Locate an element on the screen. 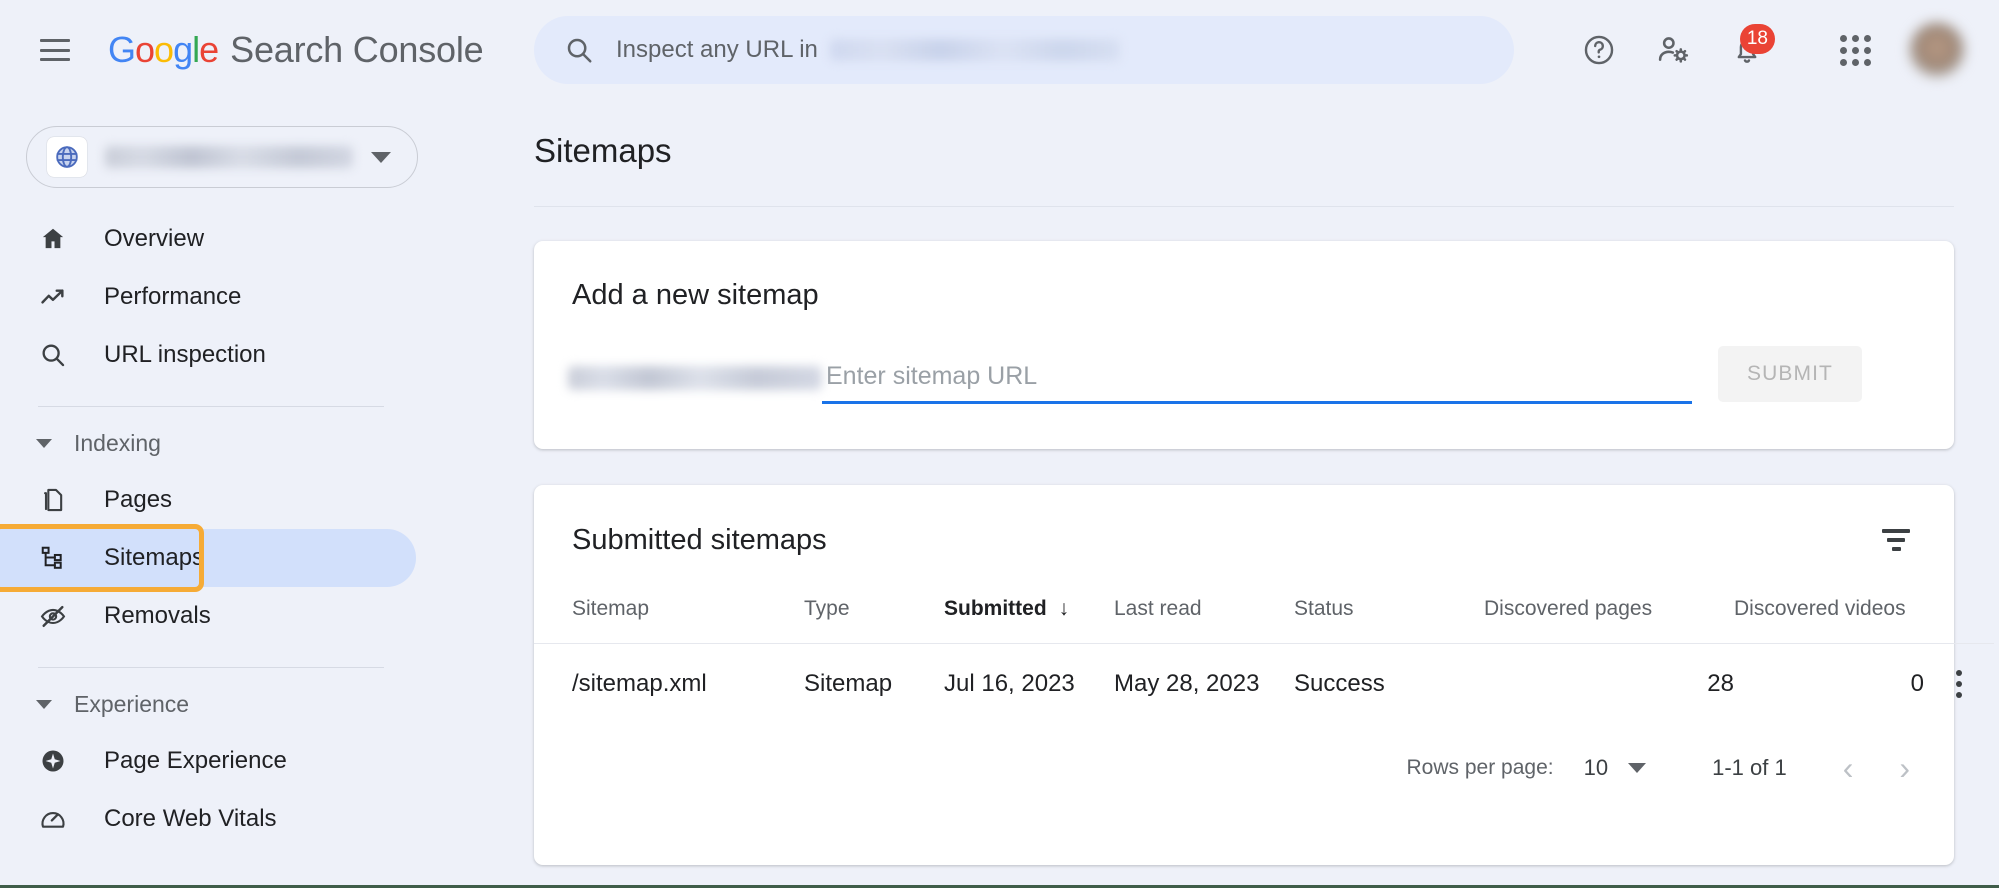 The image size is (1999, 888). column-header-submitted-label: Submitted is located at coordinates (995, 608).